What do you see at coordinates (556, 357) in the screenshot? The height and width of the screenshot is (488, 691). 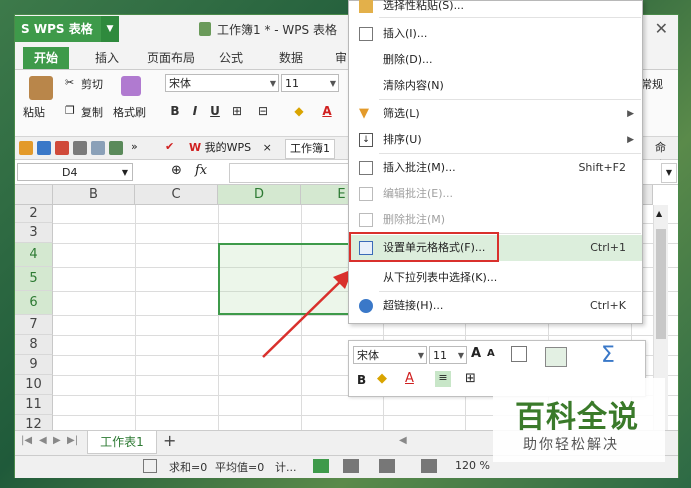 I see `chart-icon` at bounding box center [556, 357].